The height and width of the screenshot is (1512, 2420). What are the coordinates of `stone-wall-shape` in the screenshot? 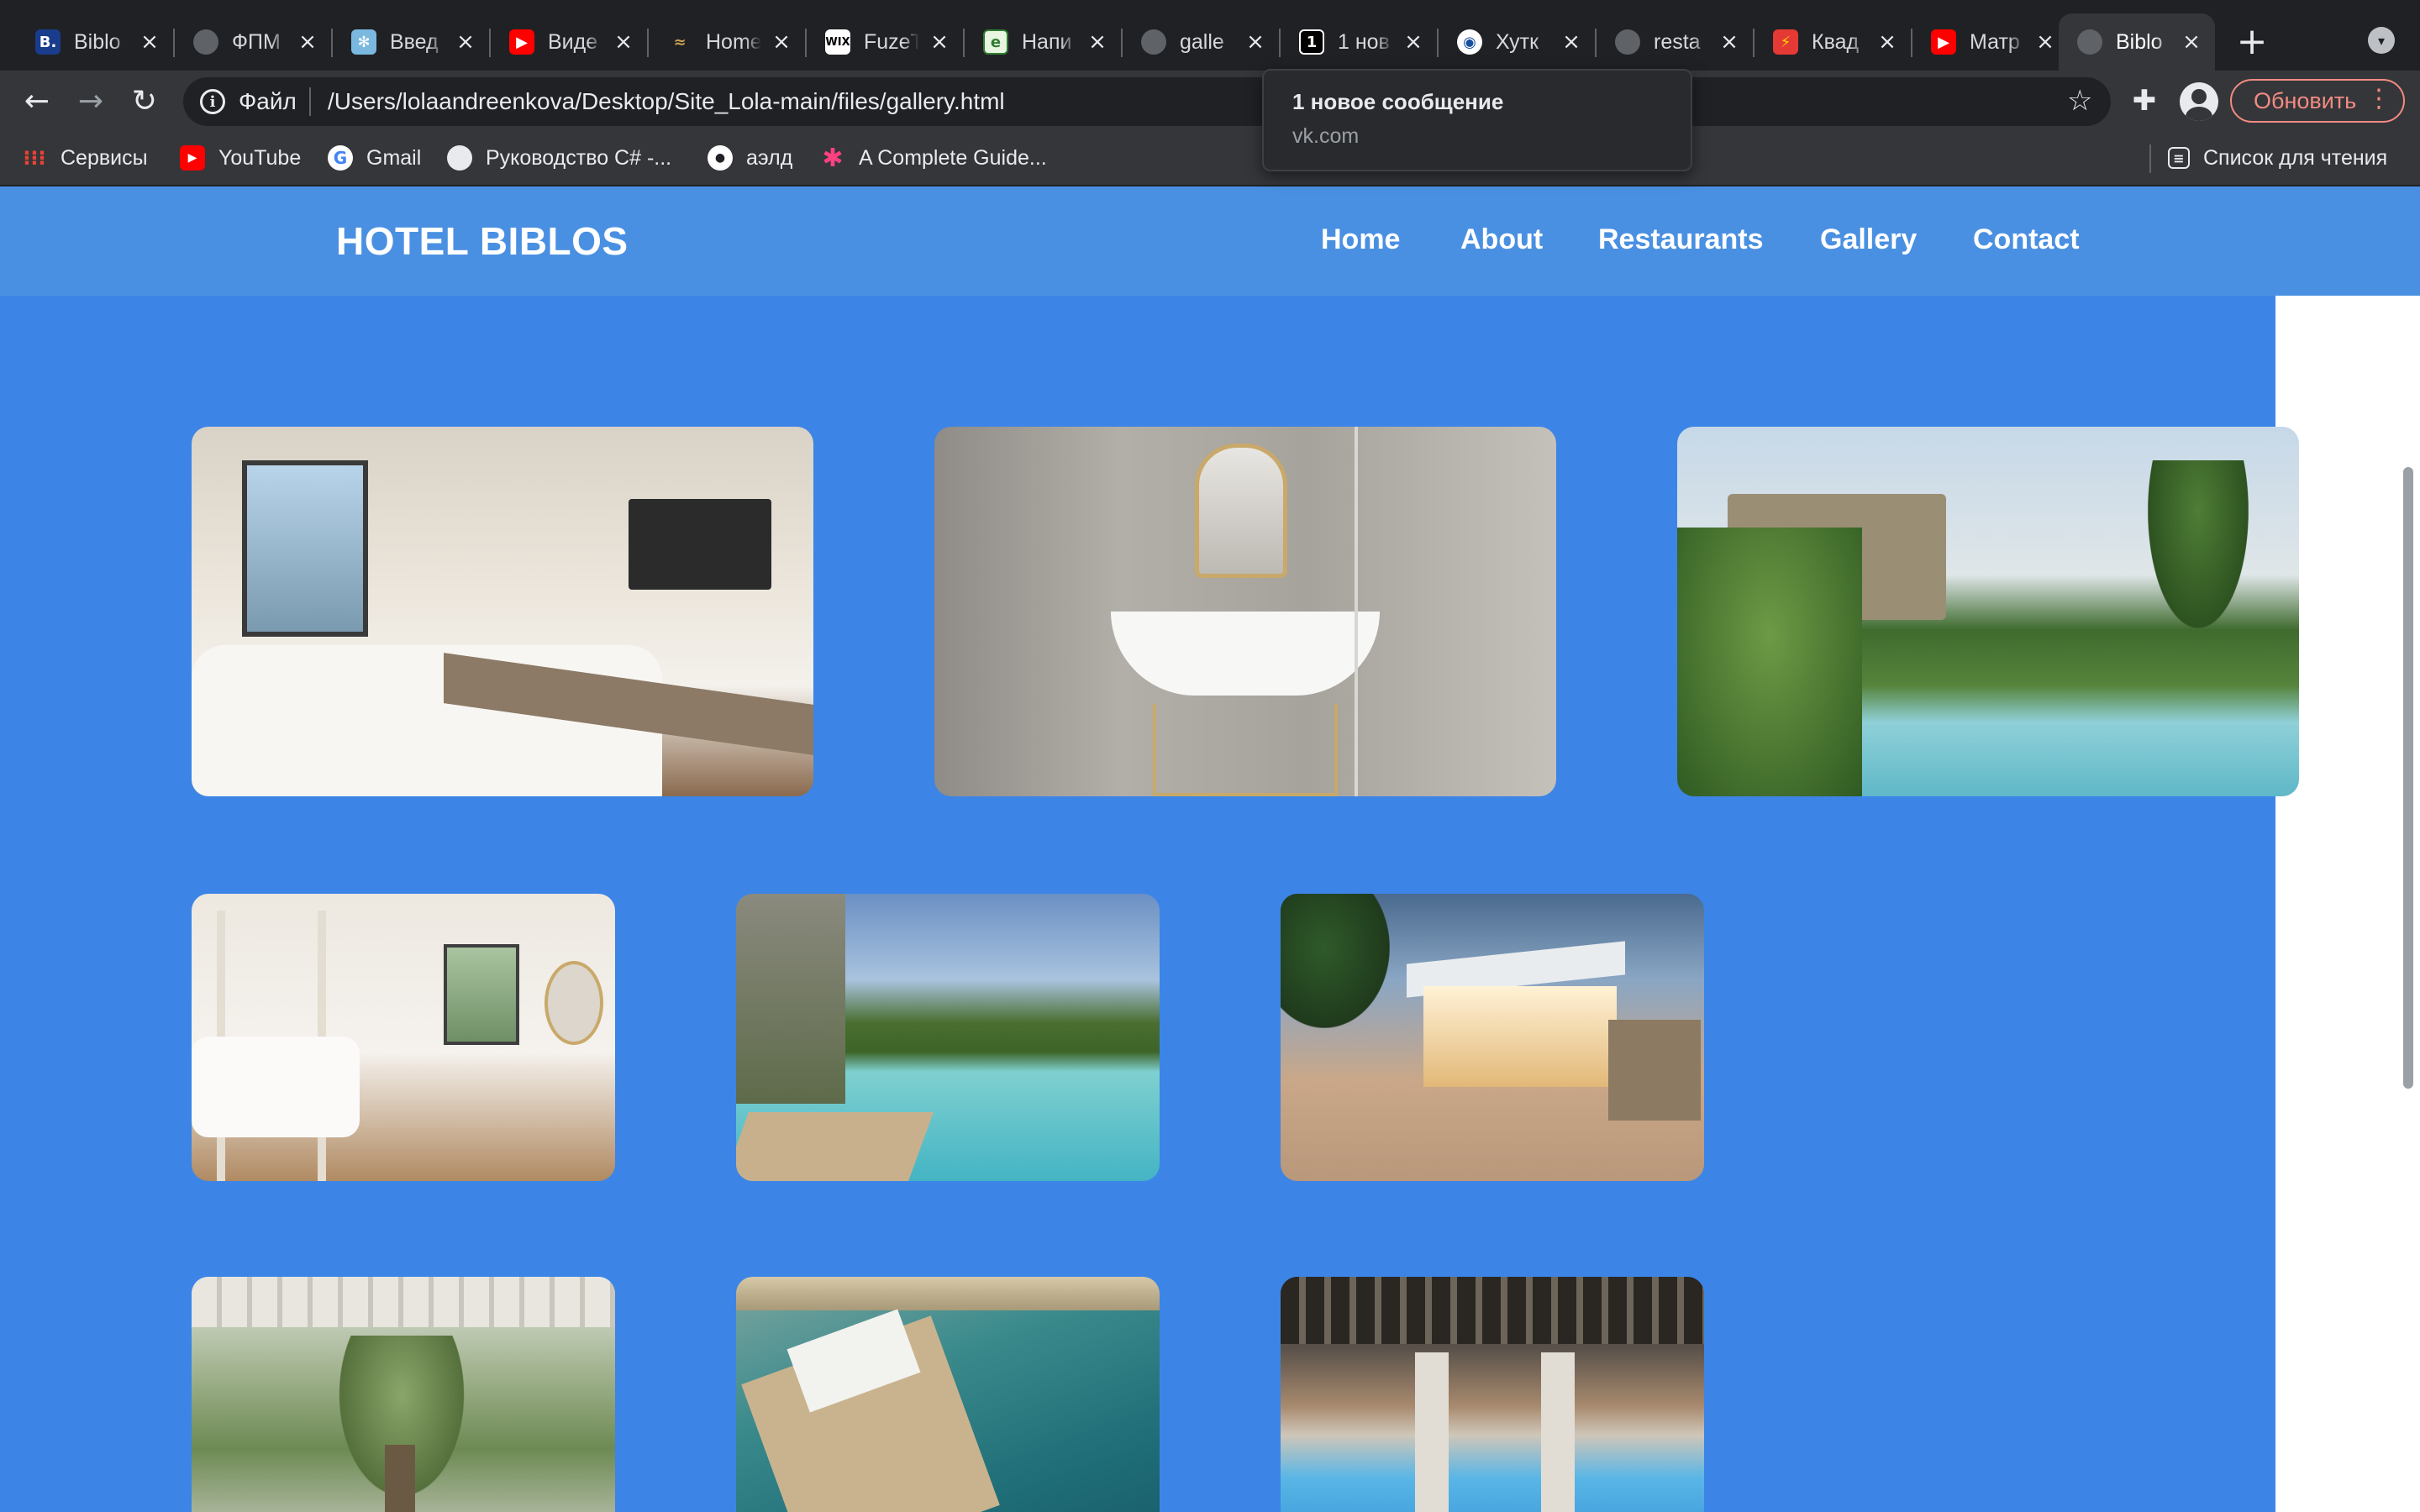 It's located at (1654, 1070).